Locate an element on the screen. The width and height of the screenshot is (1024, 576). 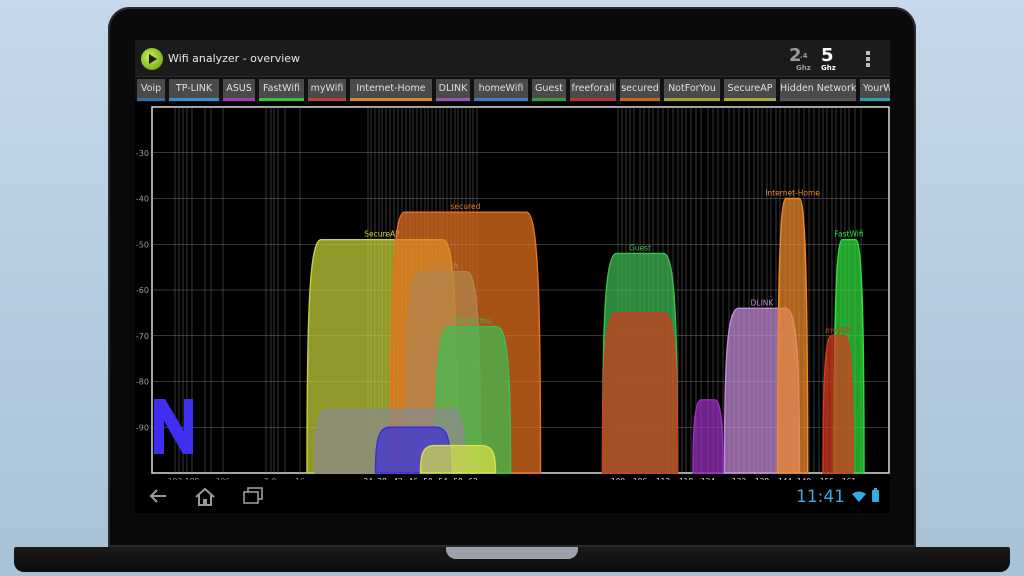
network-label: FastWifi is located at coordinates (848, 234).